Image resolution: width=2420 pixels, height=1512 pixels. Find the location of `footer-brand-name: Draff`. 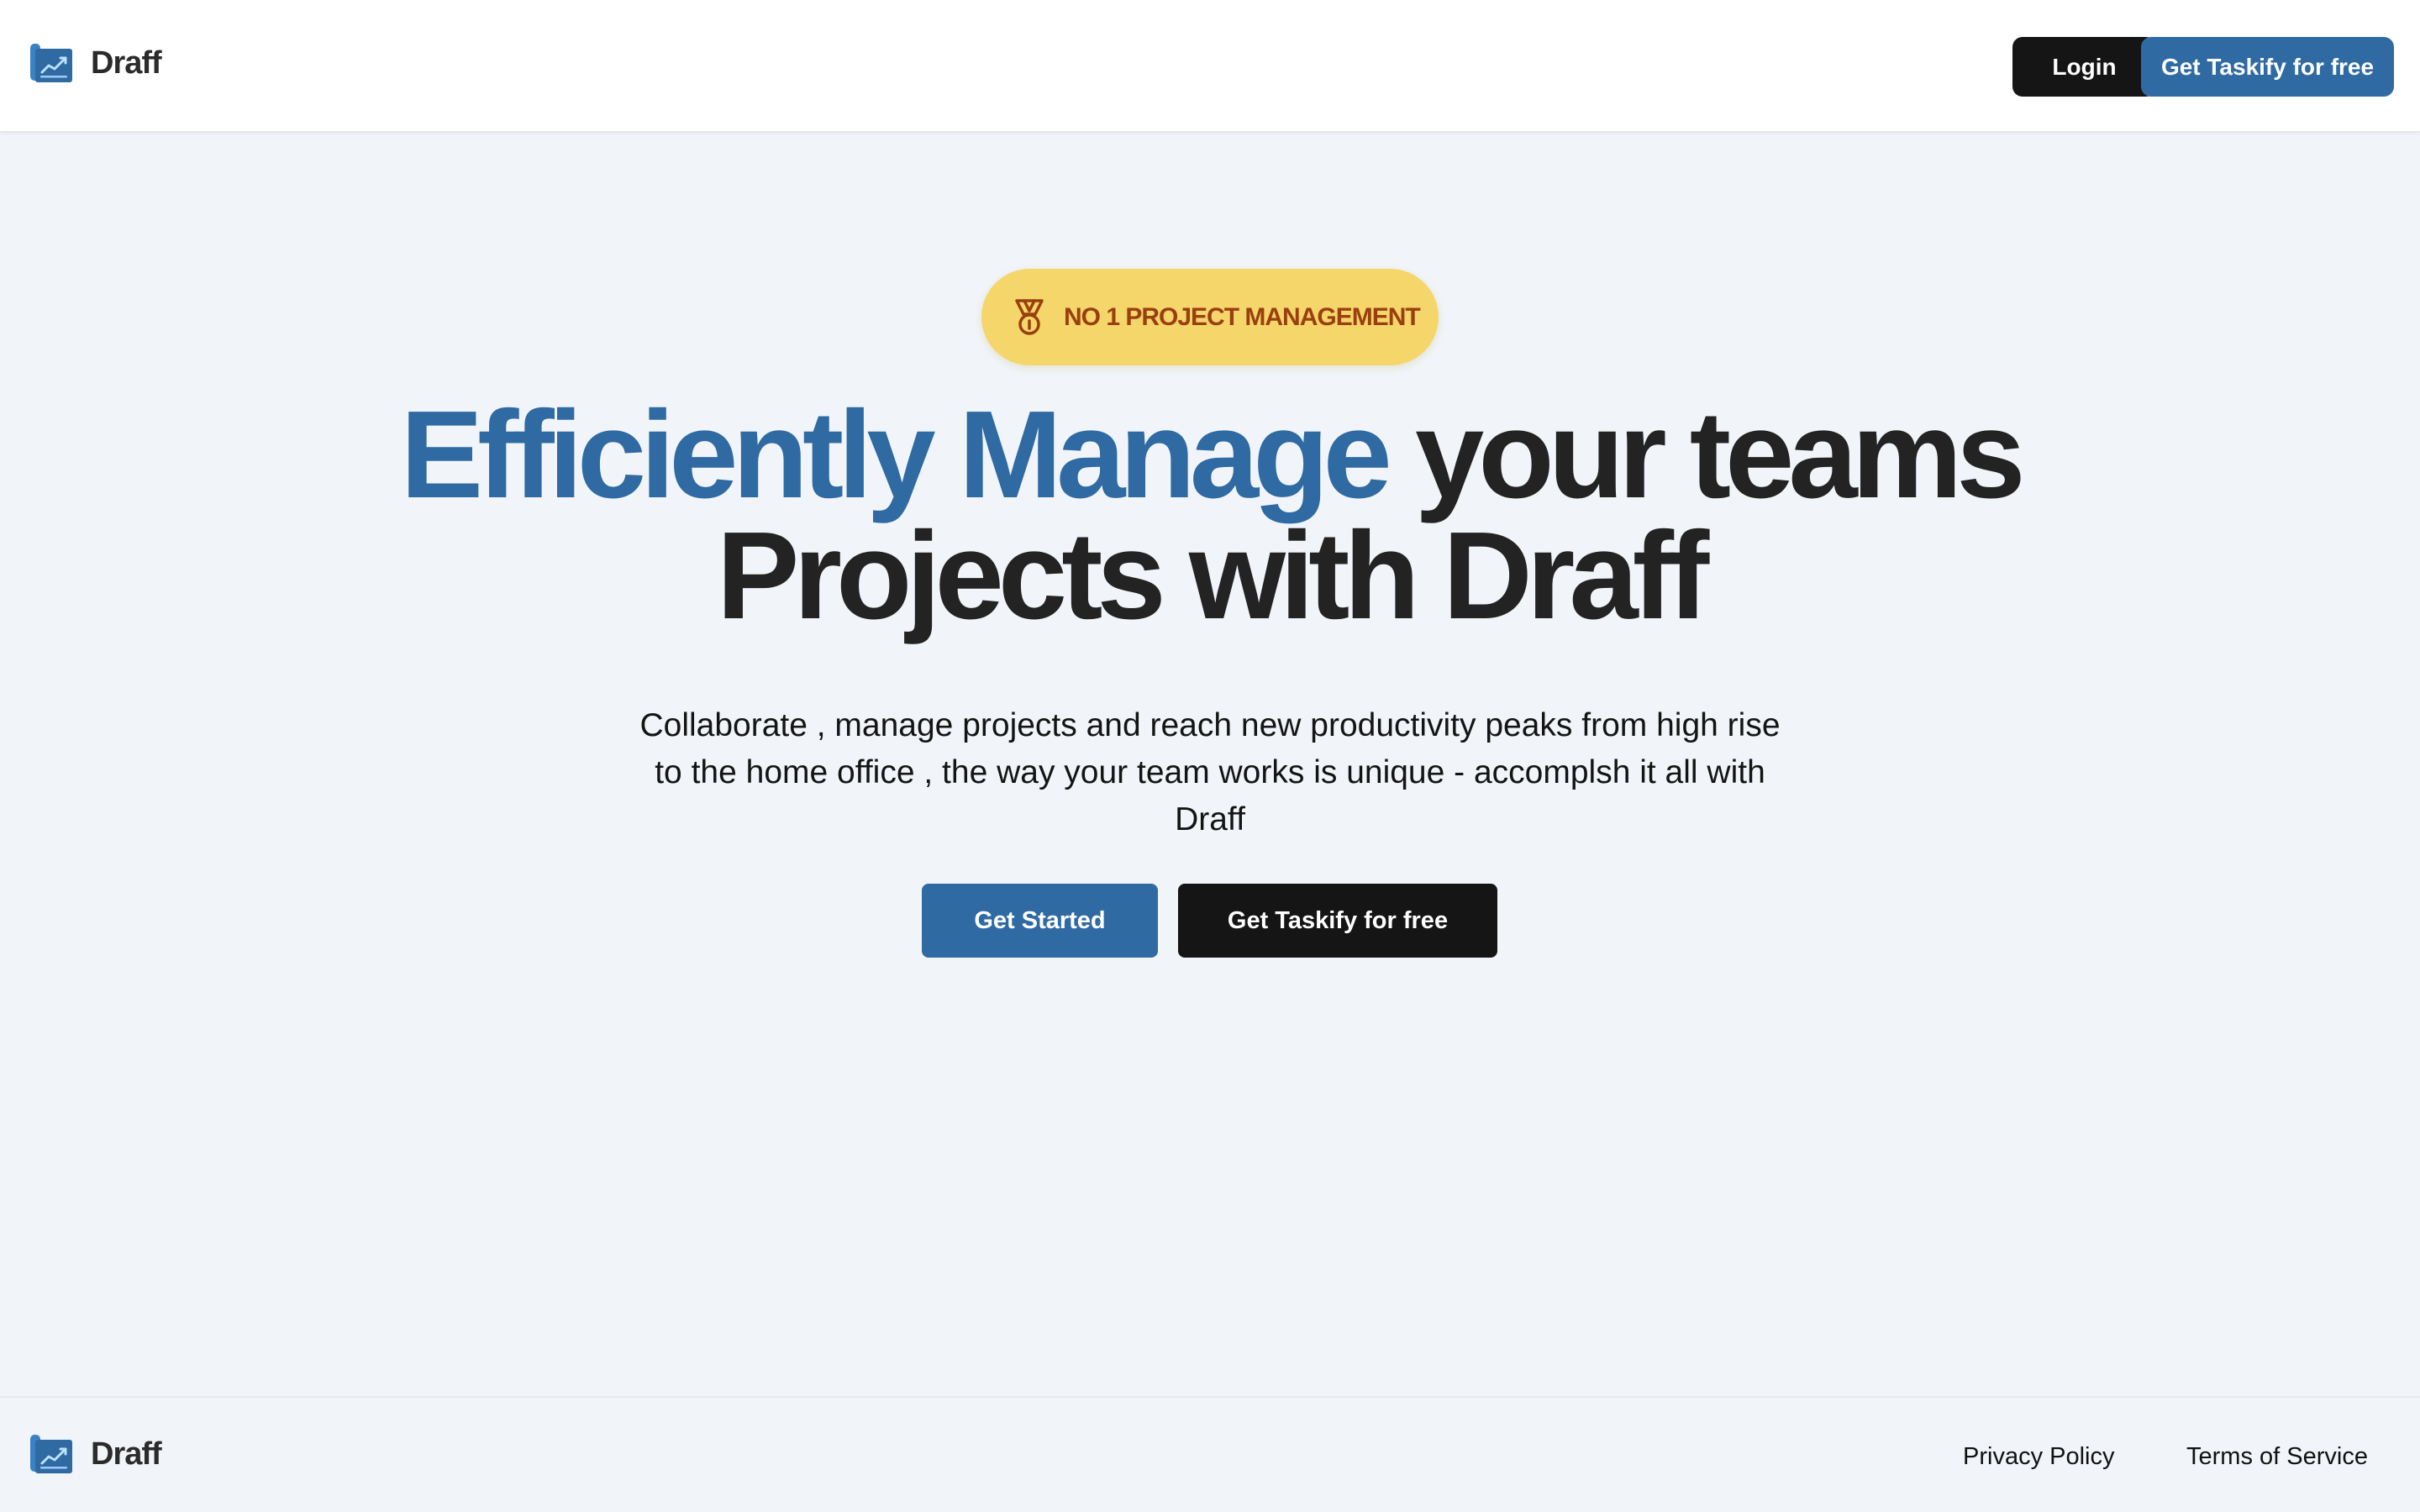

footer-brand-name: Draff is located at coordinates (127, 1454).